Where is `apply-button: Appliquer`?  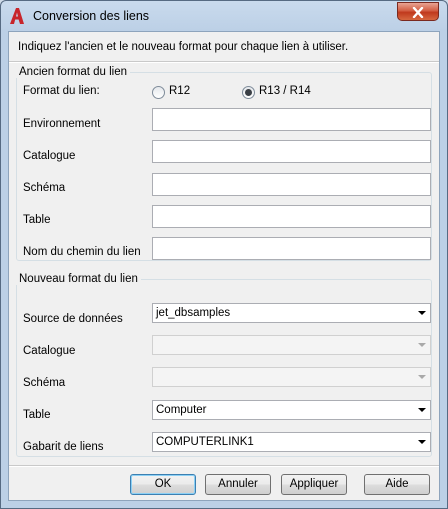
apply-button: Appliquer is located at coordinates (314, 484).